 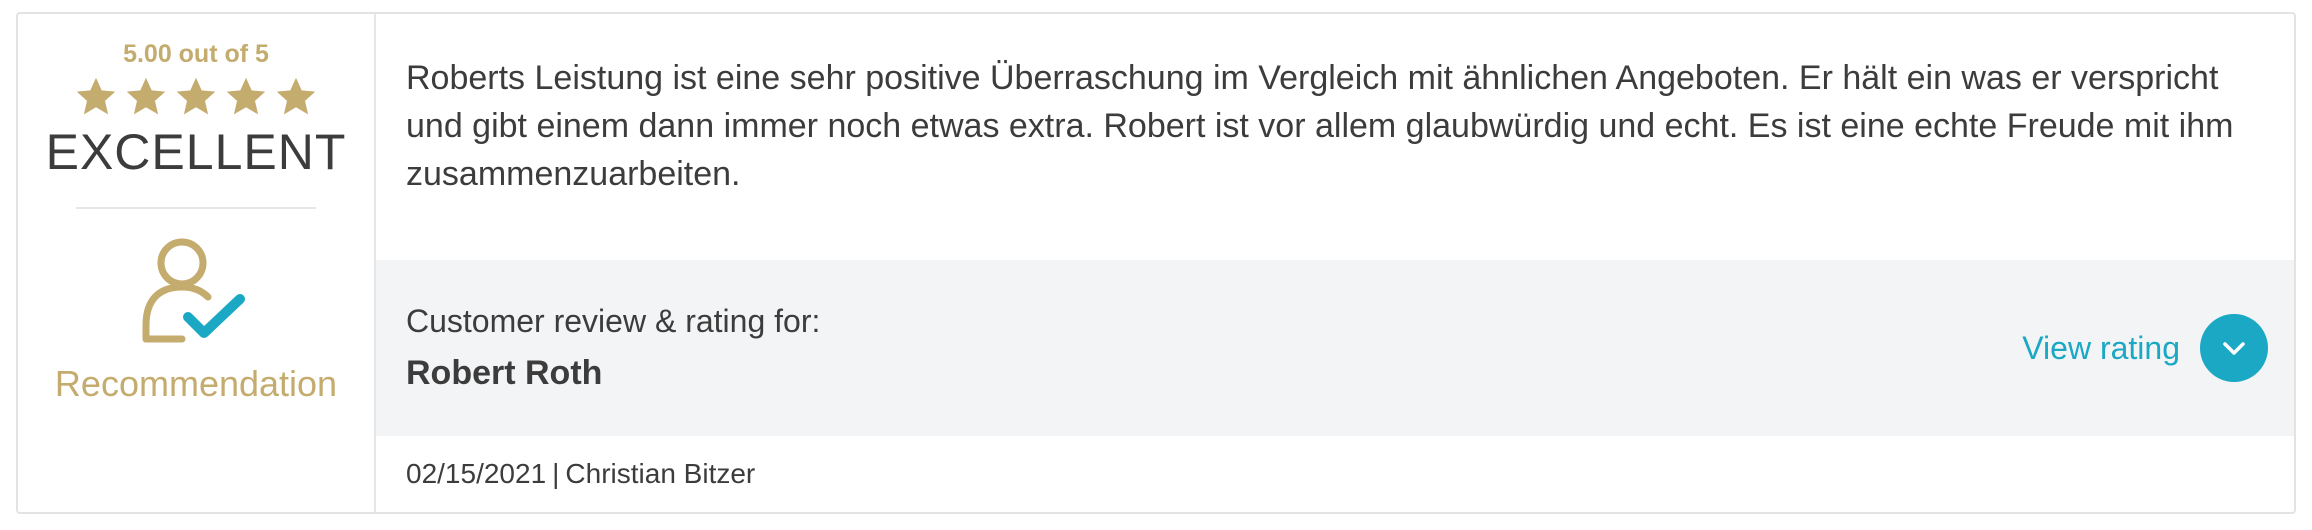 What do you see at coordinates (504, 373) in the screenshot?
I see `reviewee-name: Robert Roth` at bounding box center [504, 373].